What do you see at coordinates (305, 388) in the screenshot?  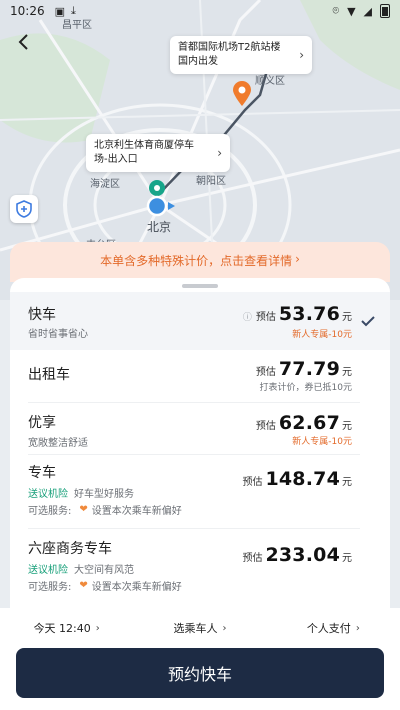 I see `option-promo: 打表计价，券已抵10元` at bounding box center [305, 388].